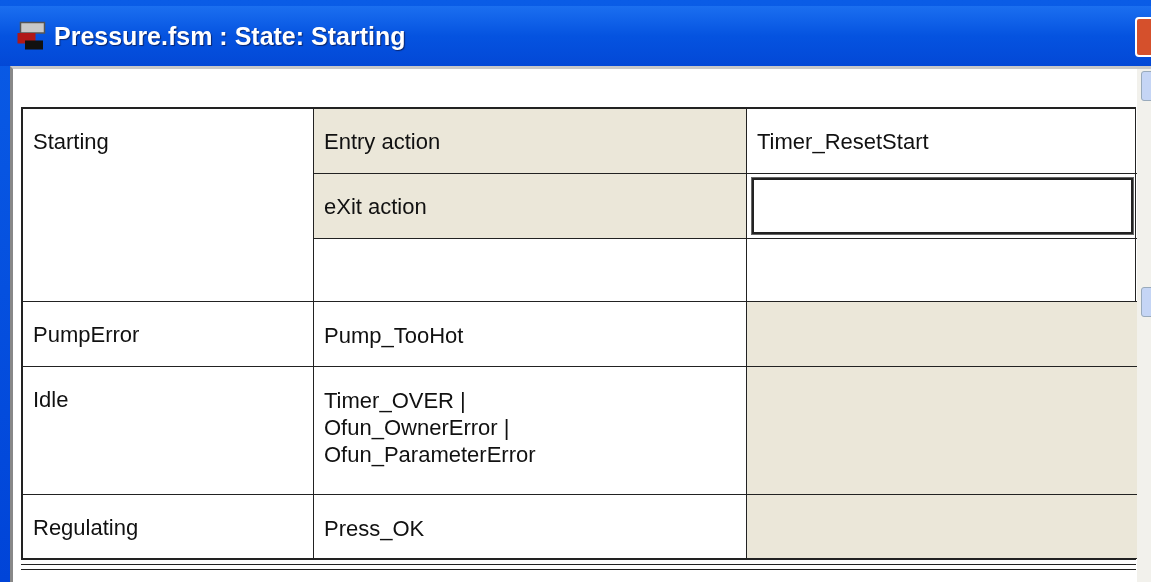 The image size is (1151, 582). Describe the element at coordinates (942, 206) in the screenshot. I see `input-field` at that location.